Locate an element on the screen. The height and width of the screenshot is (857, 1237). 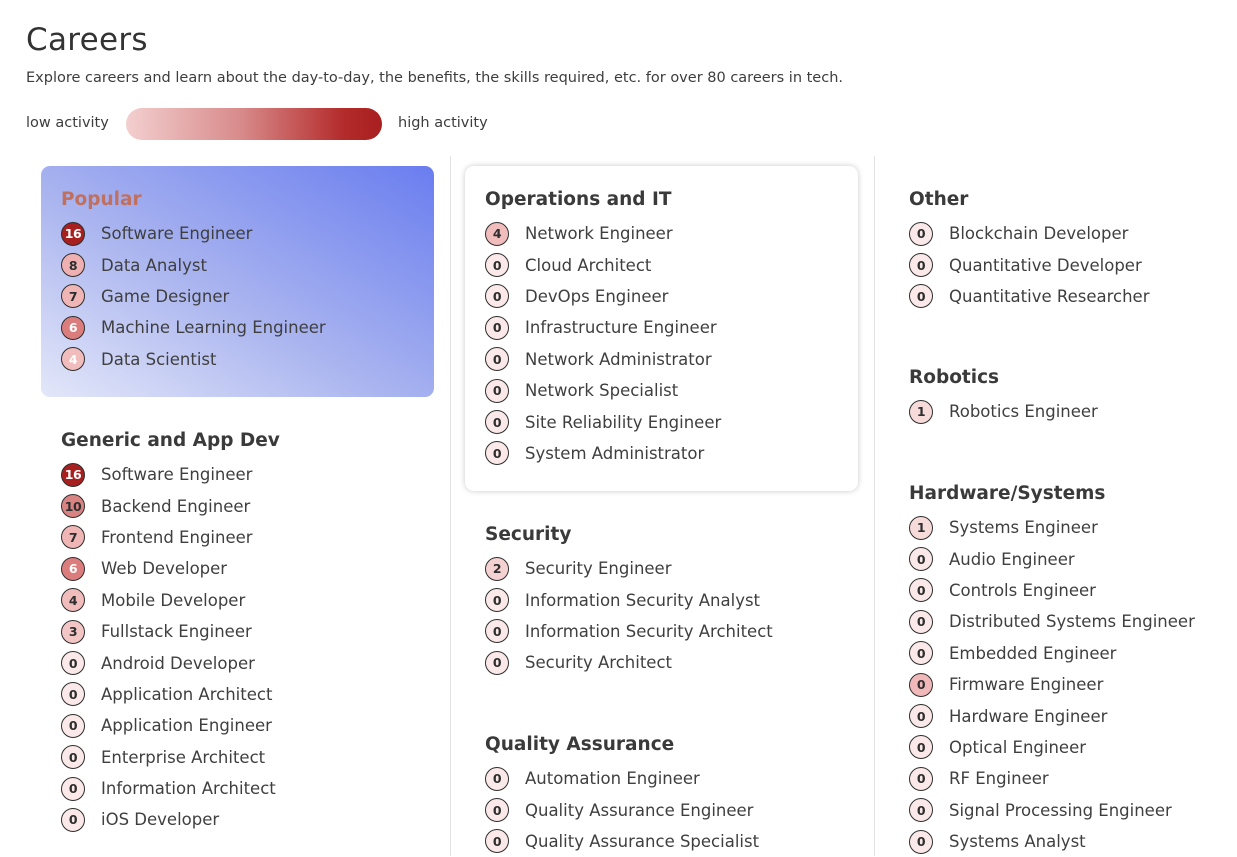
activity-count-badge: 10 is located at coordinates (73, 506).